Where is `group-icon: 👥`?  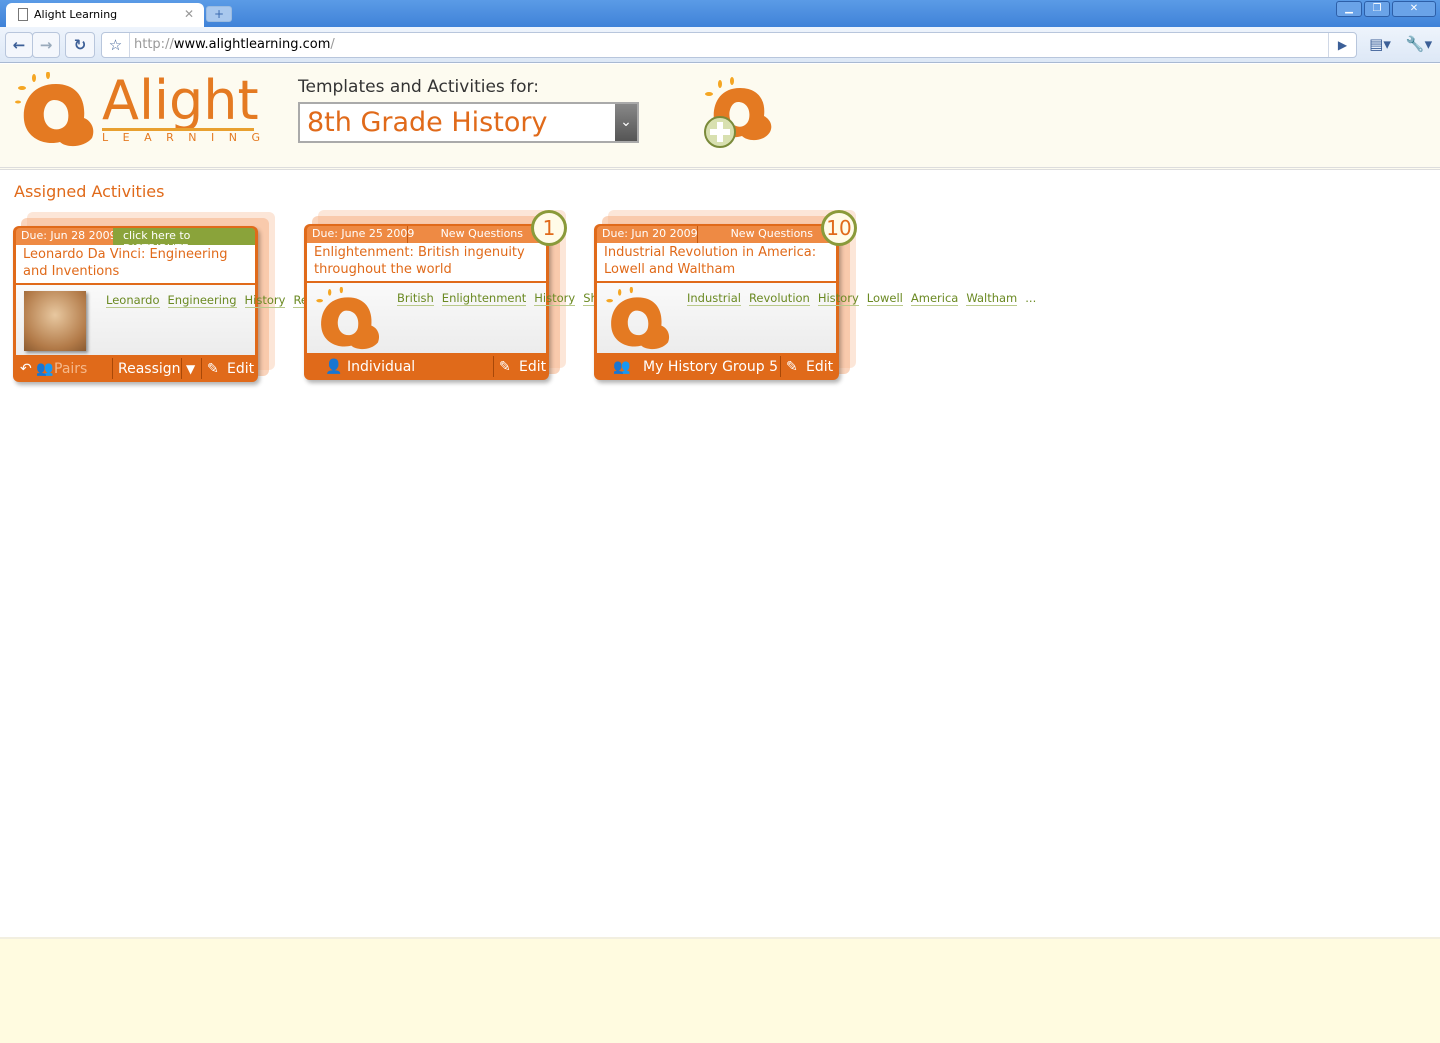
group-icon: 👥 is located at coordinates (622, 367).